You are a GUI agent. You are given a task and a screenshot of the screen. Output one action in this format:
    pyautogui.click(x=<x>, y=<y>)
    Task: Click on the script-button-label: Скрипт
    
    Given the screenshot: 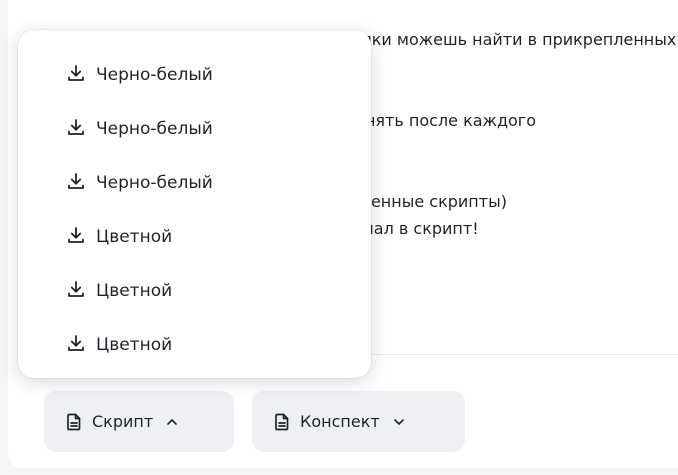 What is the action you would take?
    pyautogui.click(x=123, y=421)
    